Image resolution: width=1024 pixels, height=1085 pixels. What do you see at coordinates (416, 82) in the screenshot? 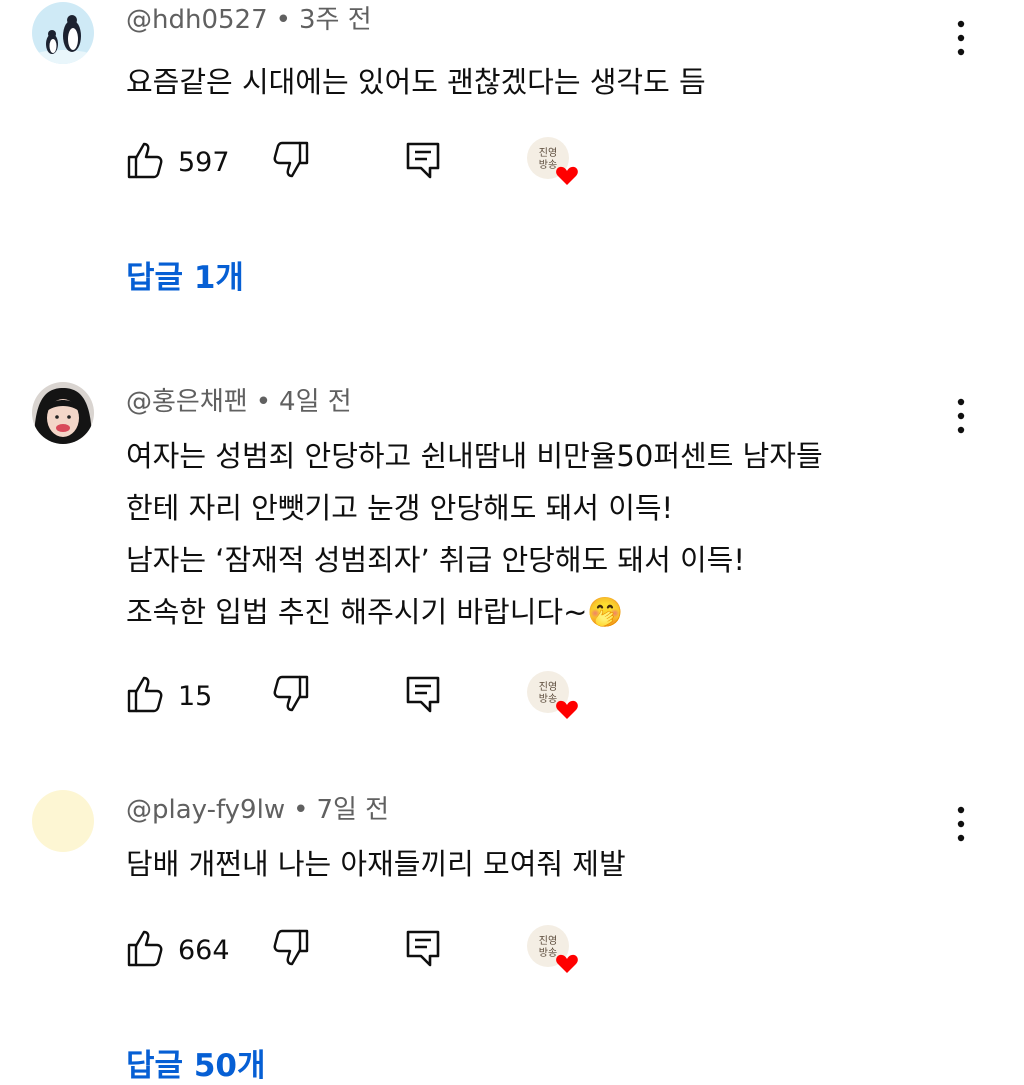
I see `comment-text-line: 요즘같은 시대에는 있어도 괜찮겠다는 생각도 듬` at bounding box center [416, 82].